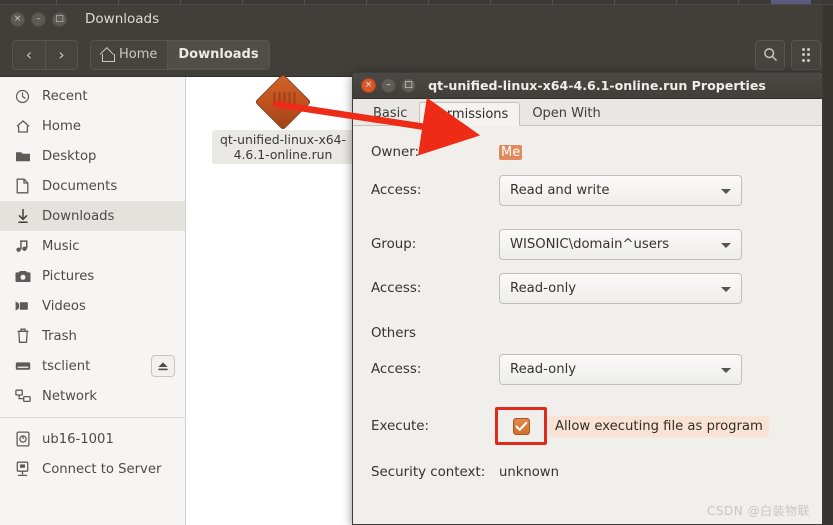  What do you see at coordinates (828, 265) in the screenshot?
I see `window-right-edge` at bounding box center [828, 265].